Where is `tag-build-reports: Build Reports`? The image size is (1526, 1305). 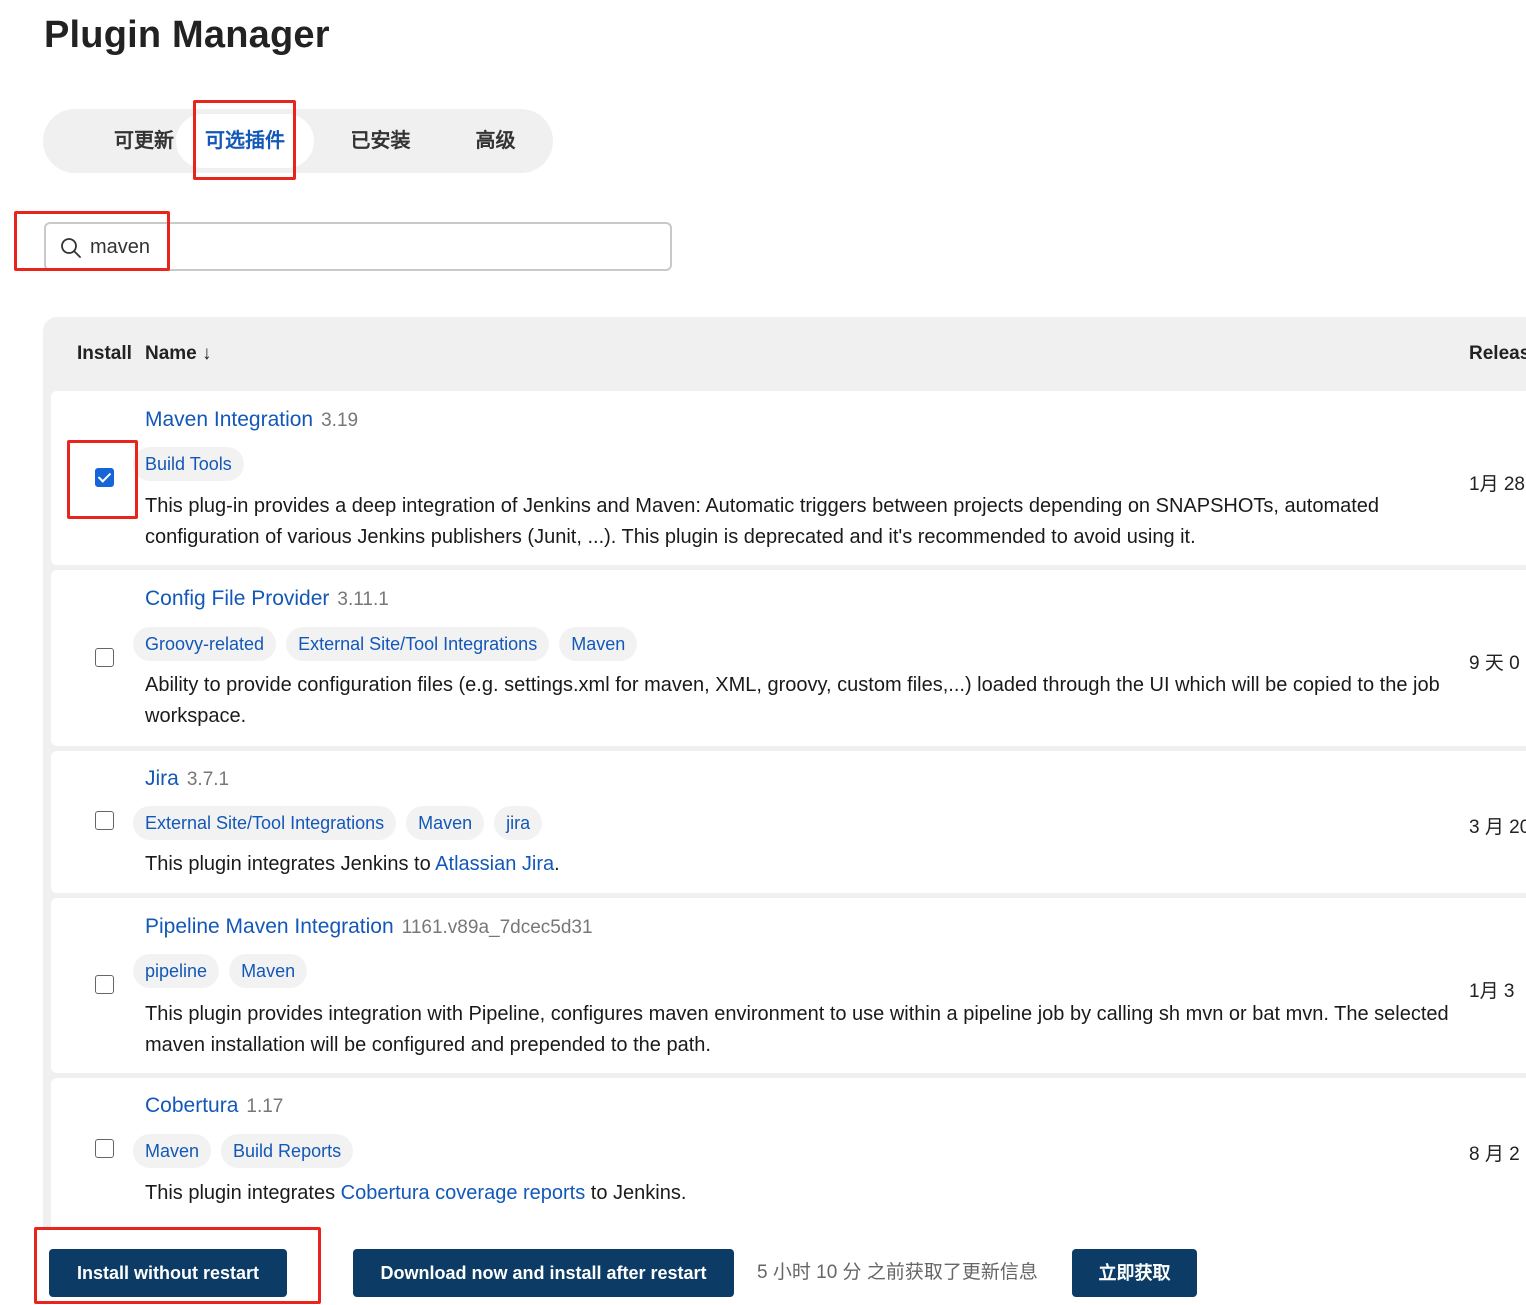 tag-build-reports: Build Reports is located at coordinates (287, 1151).